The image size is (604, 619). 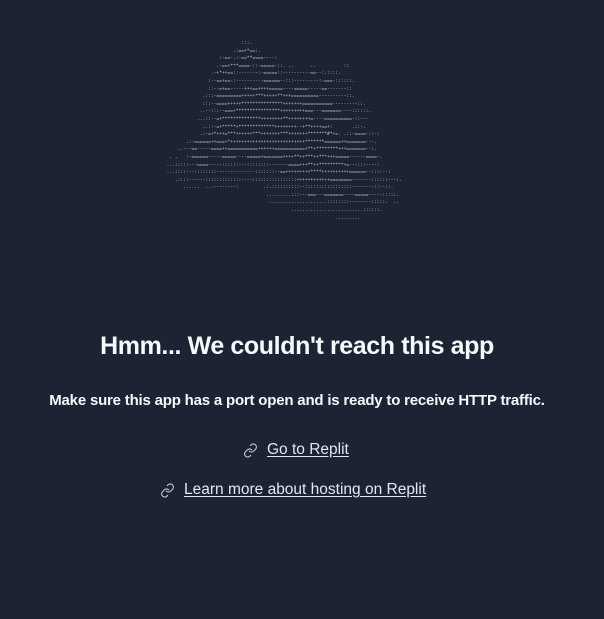 I want to click on hosting-docs-label: Learn more about hosting on Replit, so click(x=305, y=489).